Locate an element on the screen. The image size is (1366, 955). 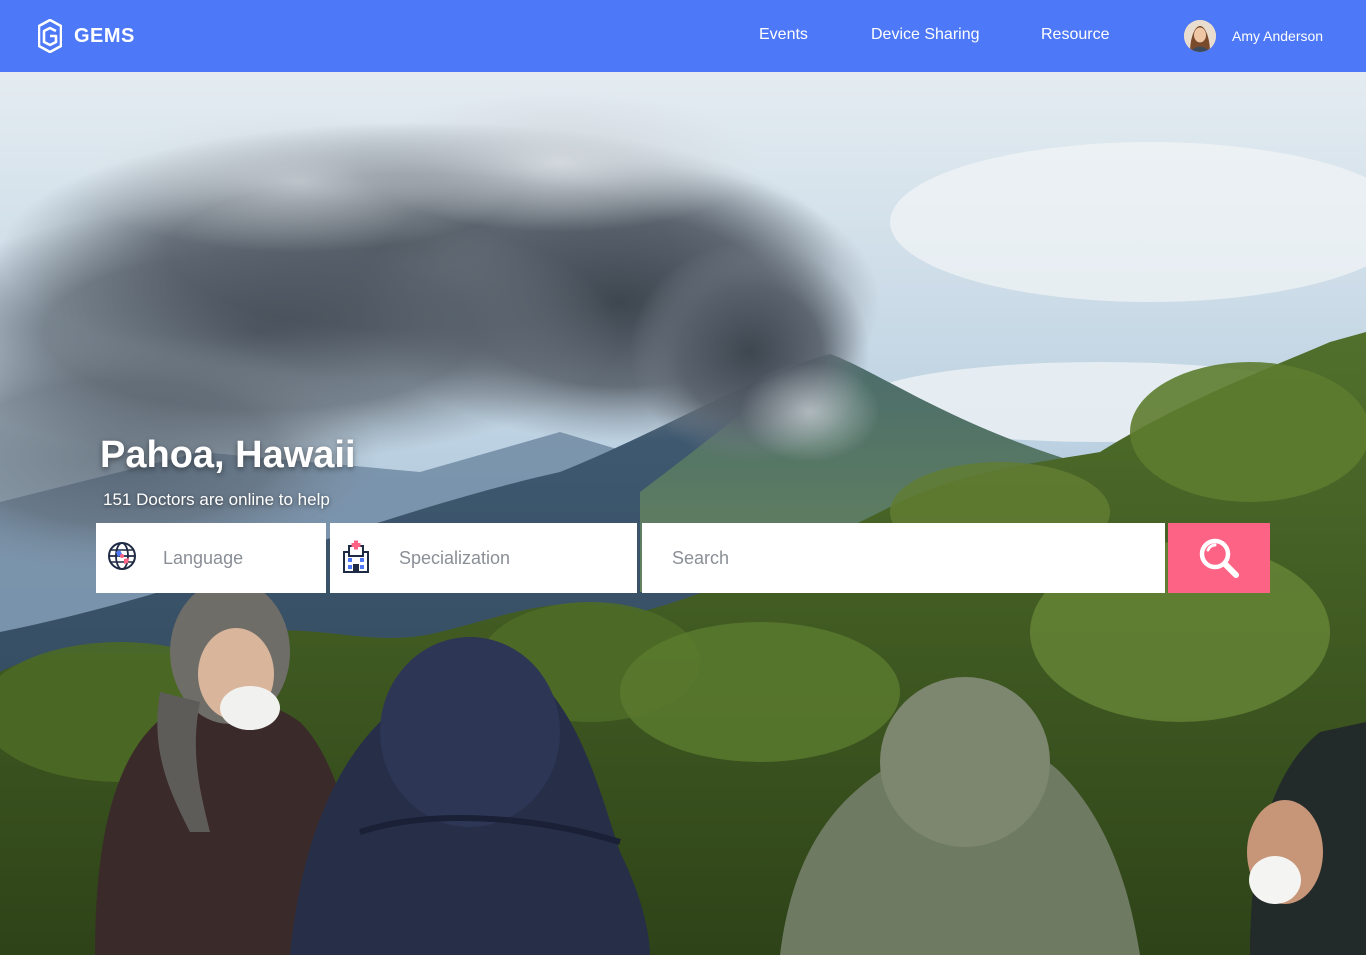
specialization-select: Specialization is located at coordinates (483, 558).